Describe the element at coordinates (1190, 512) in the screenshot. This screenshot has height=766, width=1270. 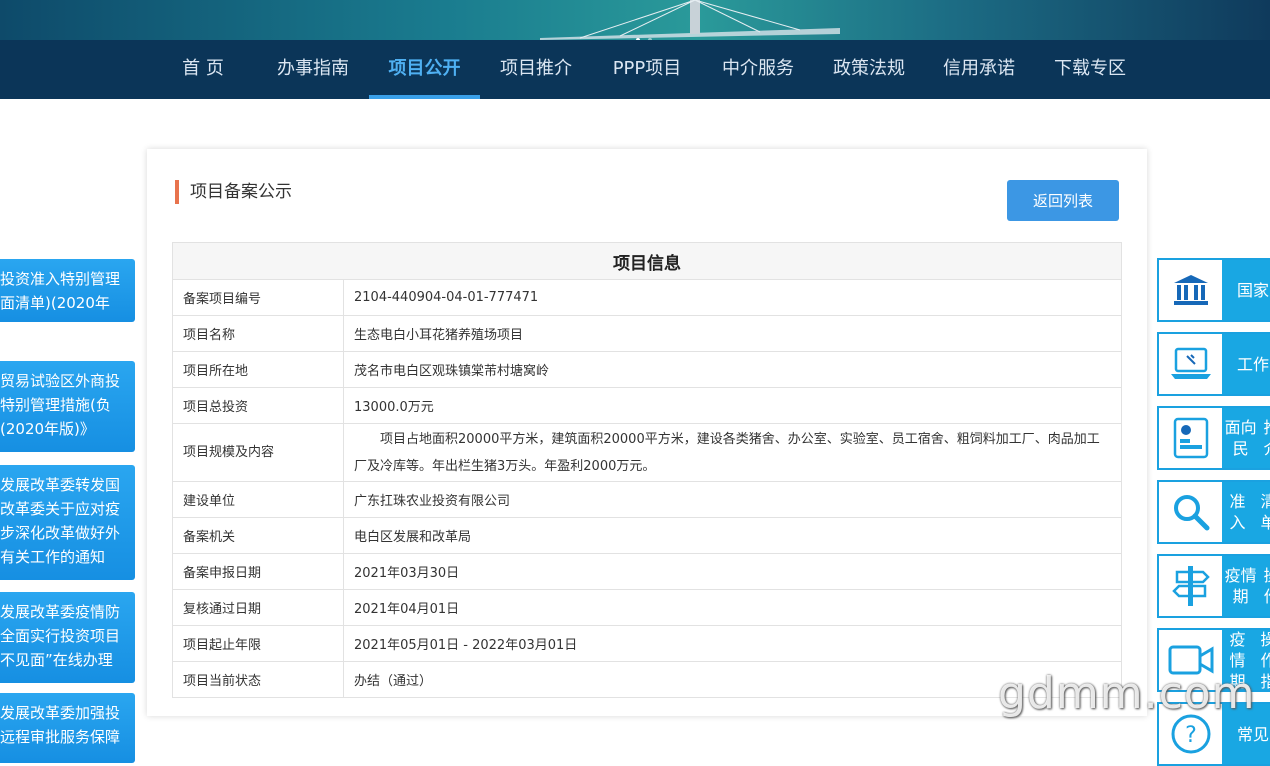
I see `magnifier-icon` at that location.